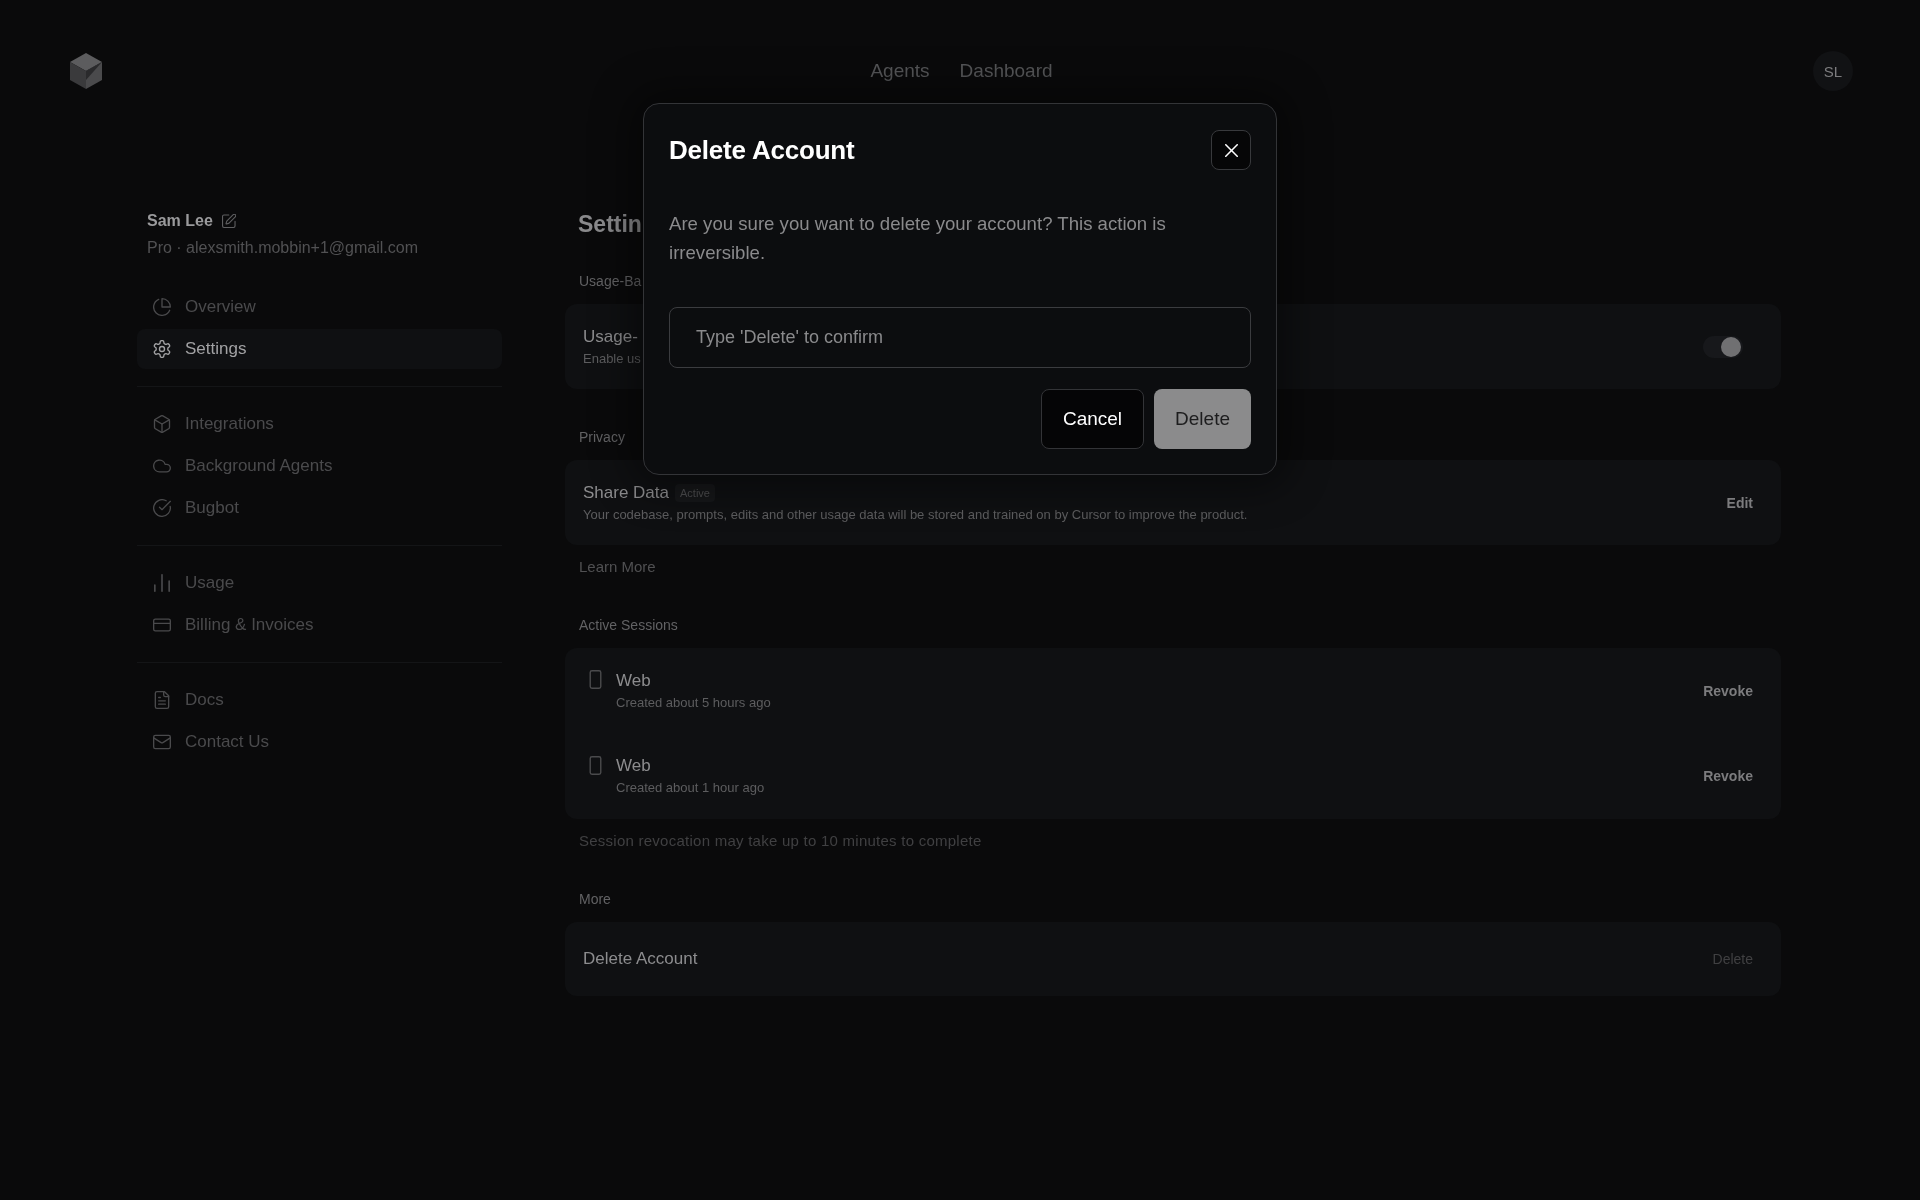 The width and height of the screenshot is (1920, 1200). I want to click on document-icon, so click(162, 700).